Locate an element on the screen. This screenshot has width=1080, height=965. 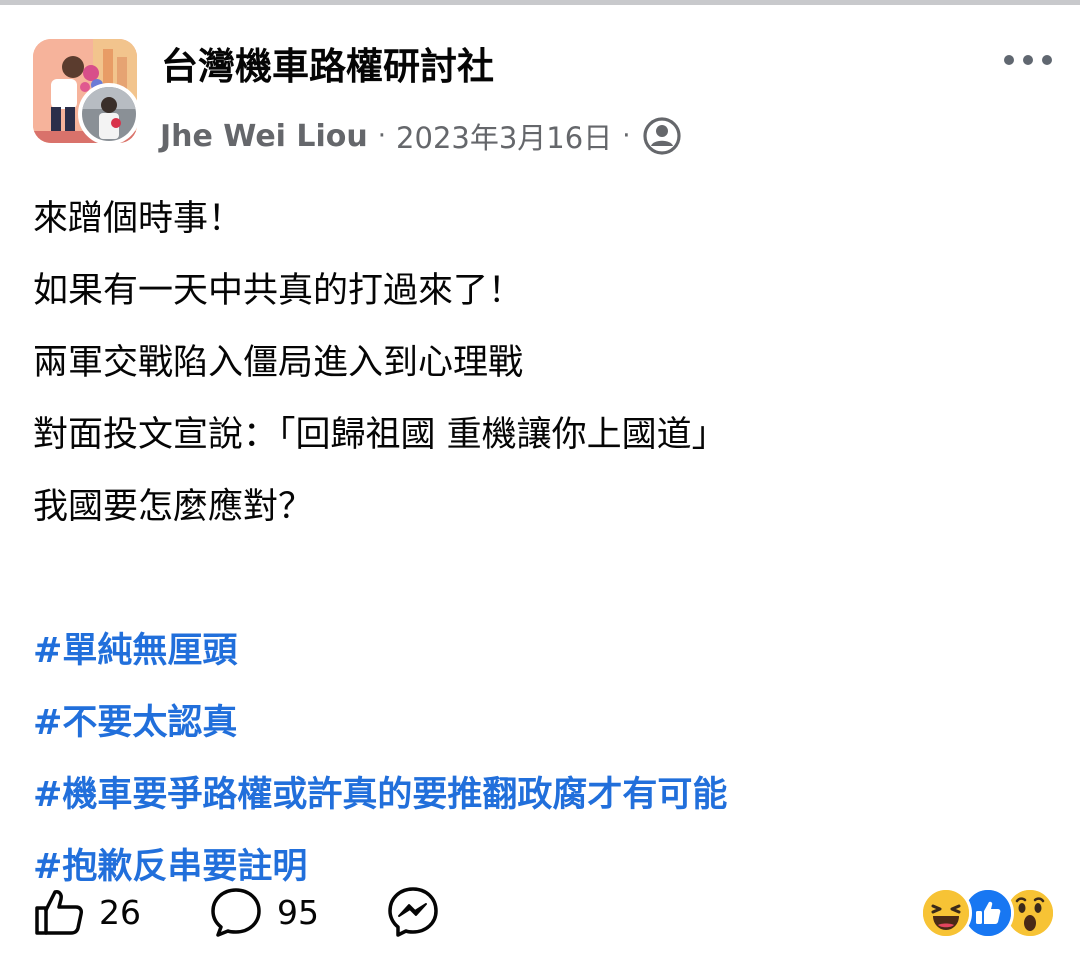
group-name: 台灣機車路權研討社 is located at coordinates (327, 67).